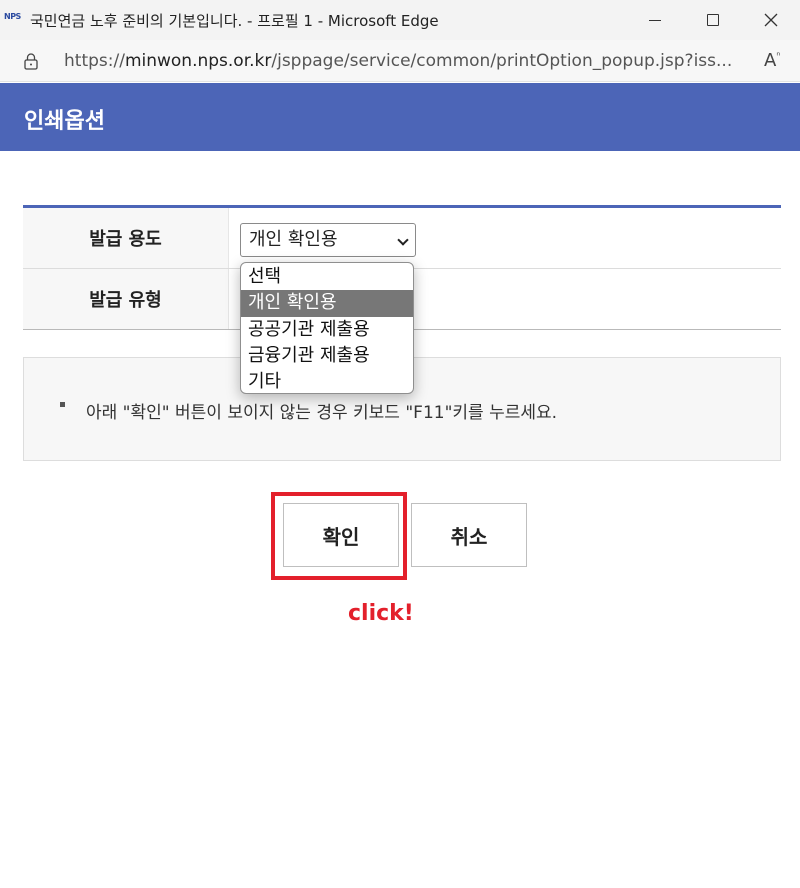 This screenshot has width=800, height=888. What do you see at coordinates (125, 238) in the screenshot?
I see `purpose-label: 발급 용도` at bounding box center [125, 238].